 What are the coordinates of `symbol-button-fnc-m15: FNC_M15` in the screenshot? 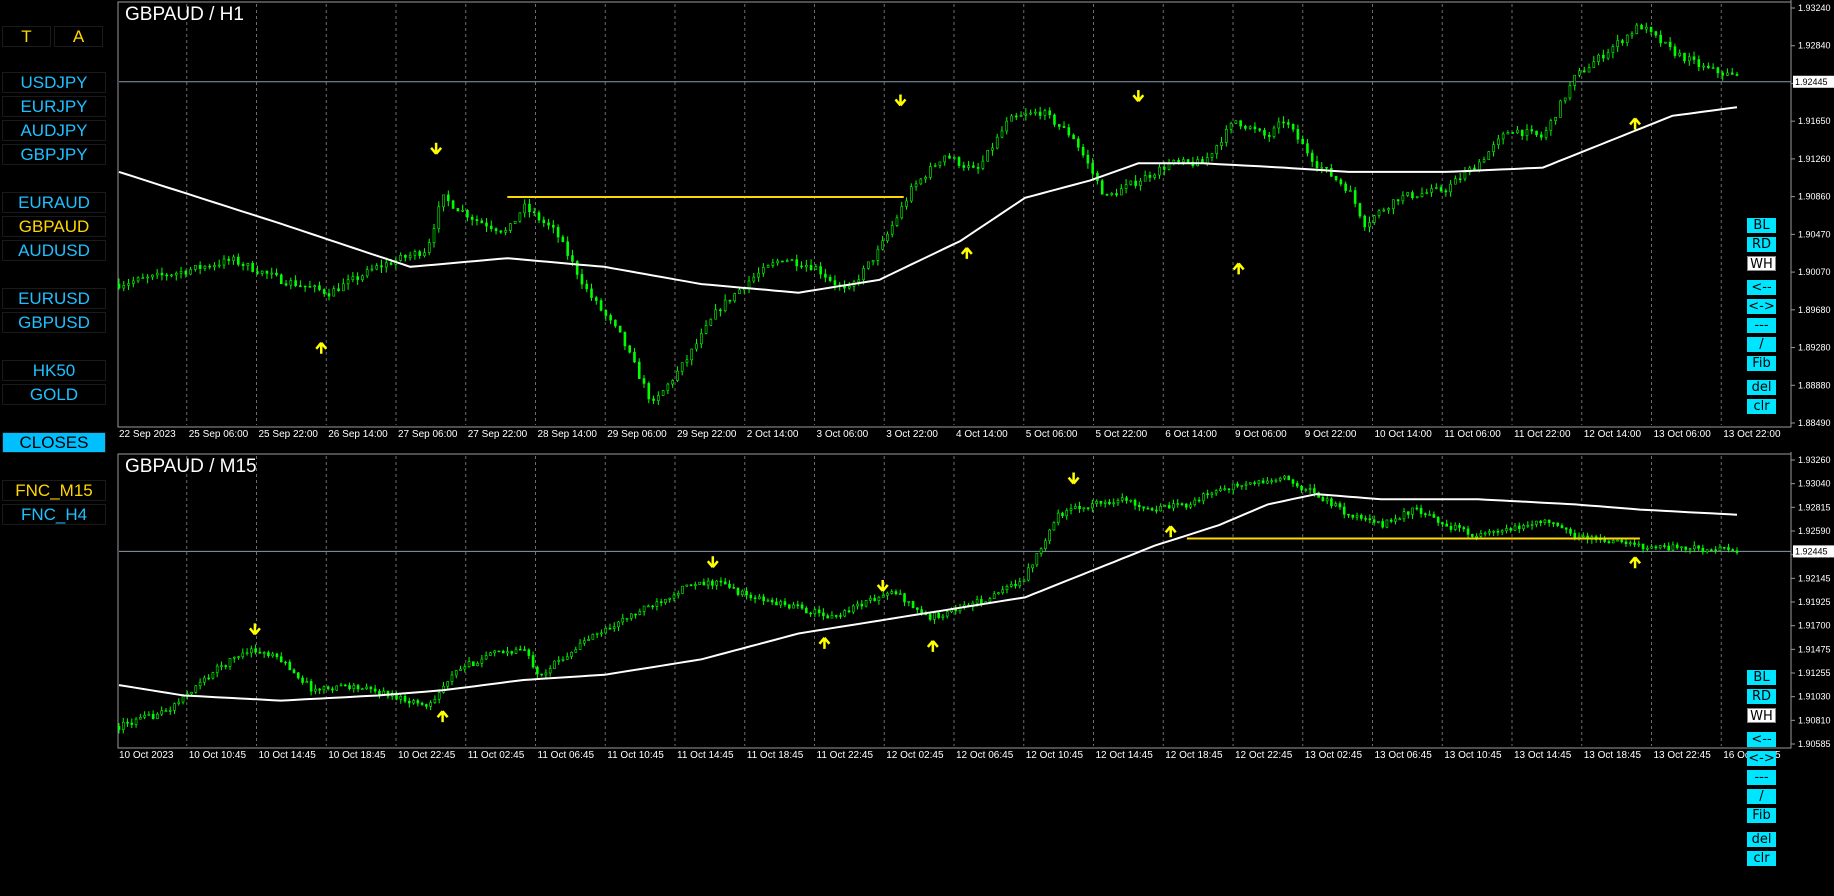 It's located at (54, 490).